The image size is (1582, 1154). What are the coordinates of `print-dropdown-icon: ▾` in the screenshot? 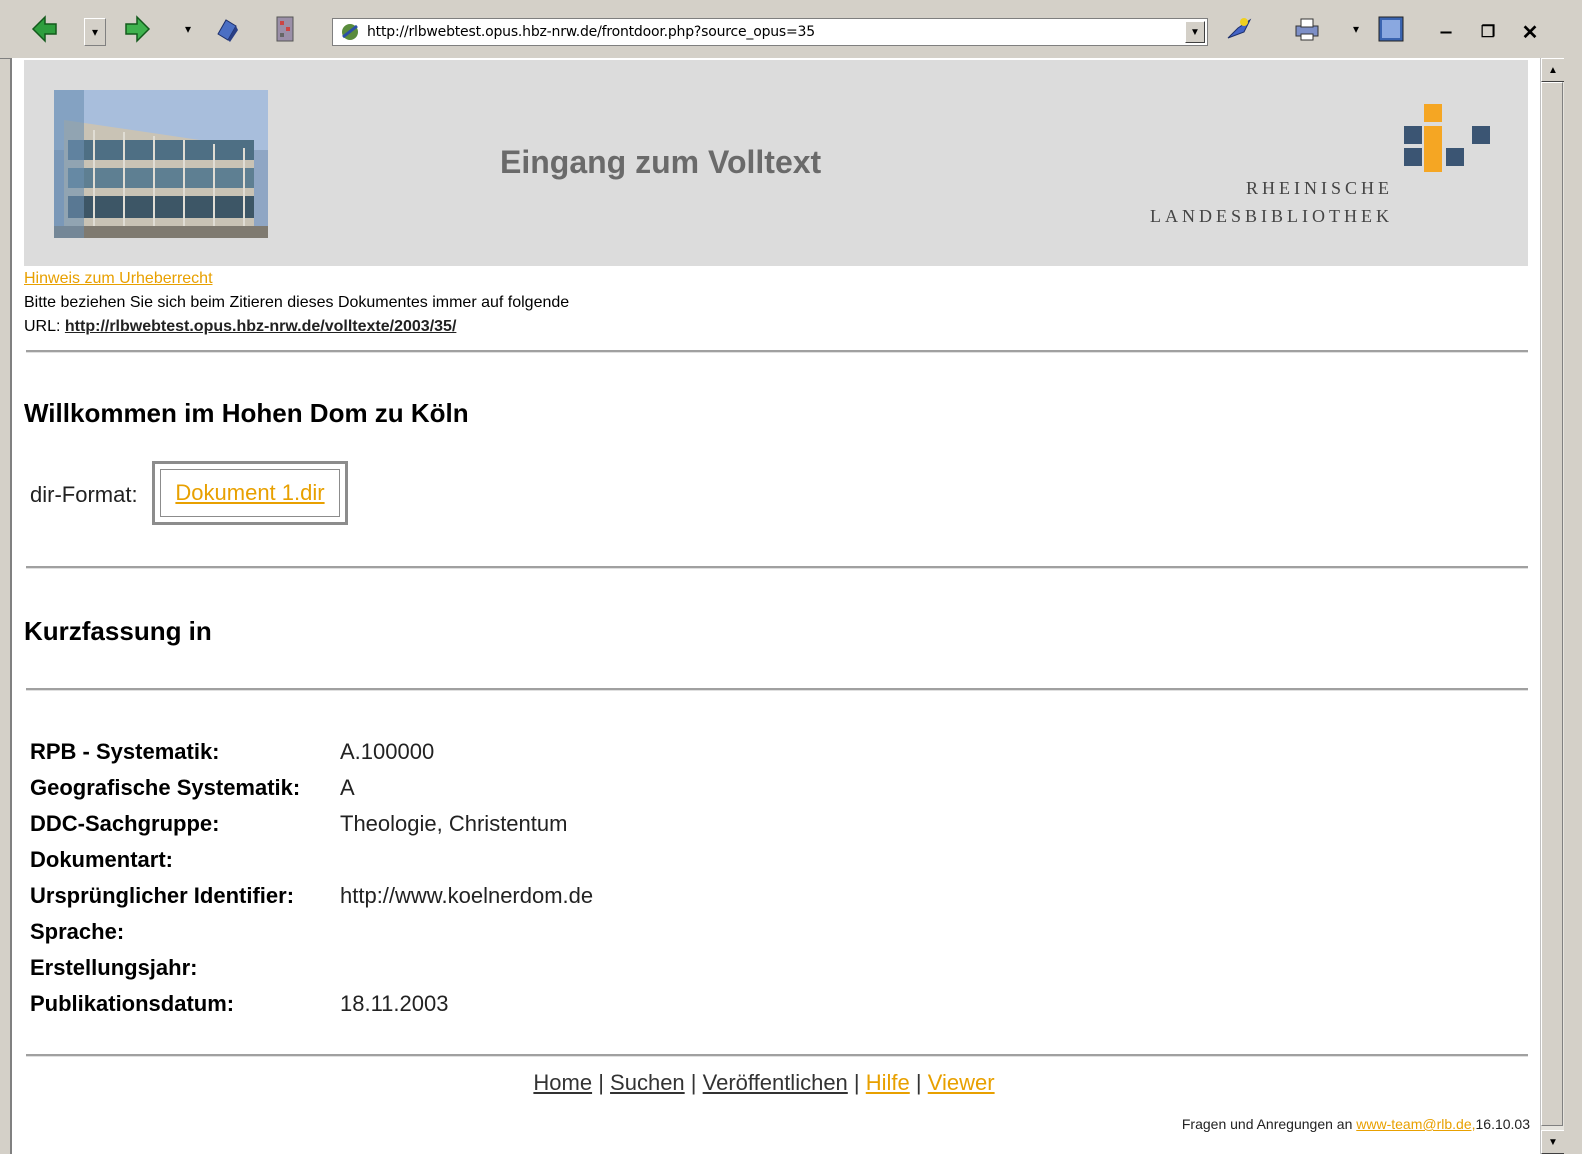 It's located at (1356, 29).